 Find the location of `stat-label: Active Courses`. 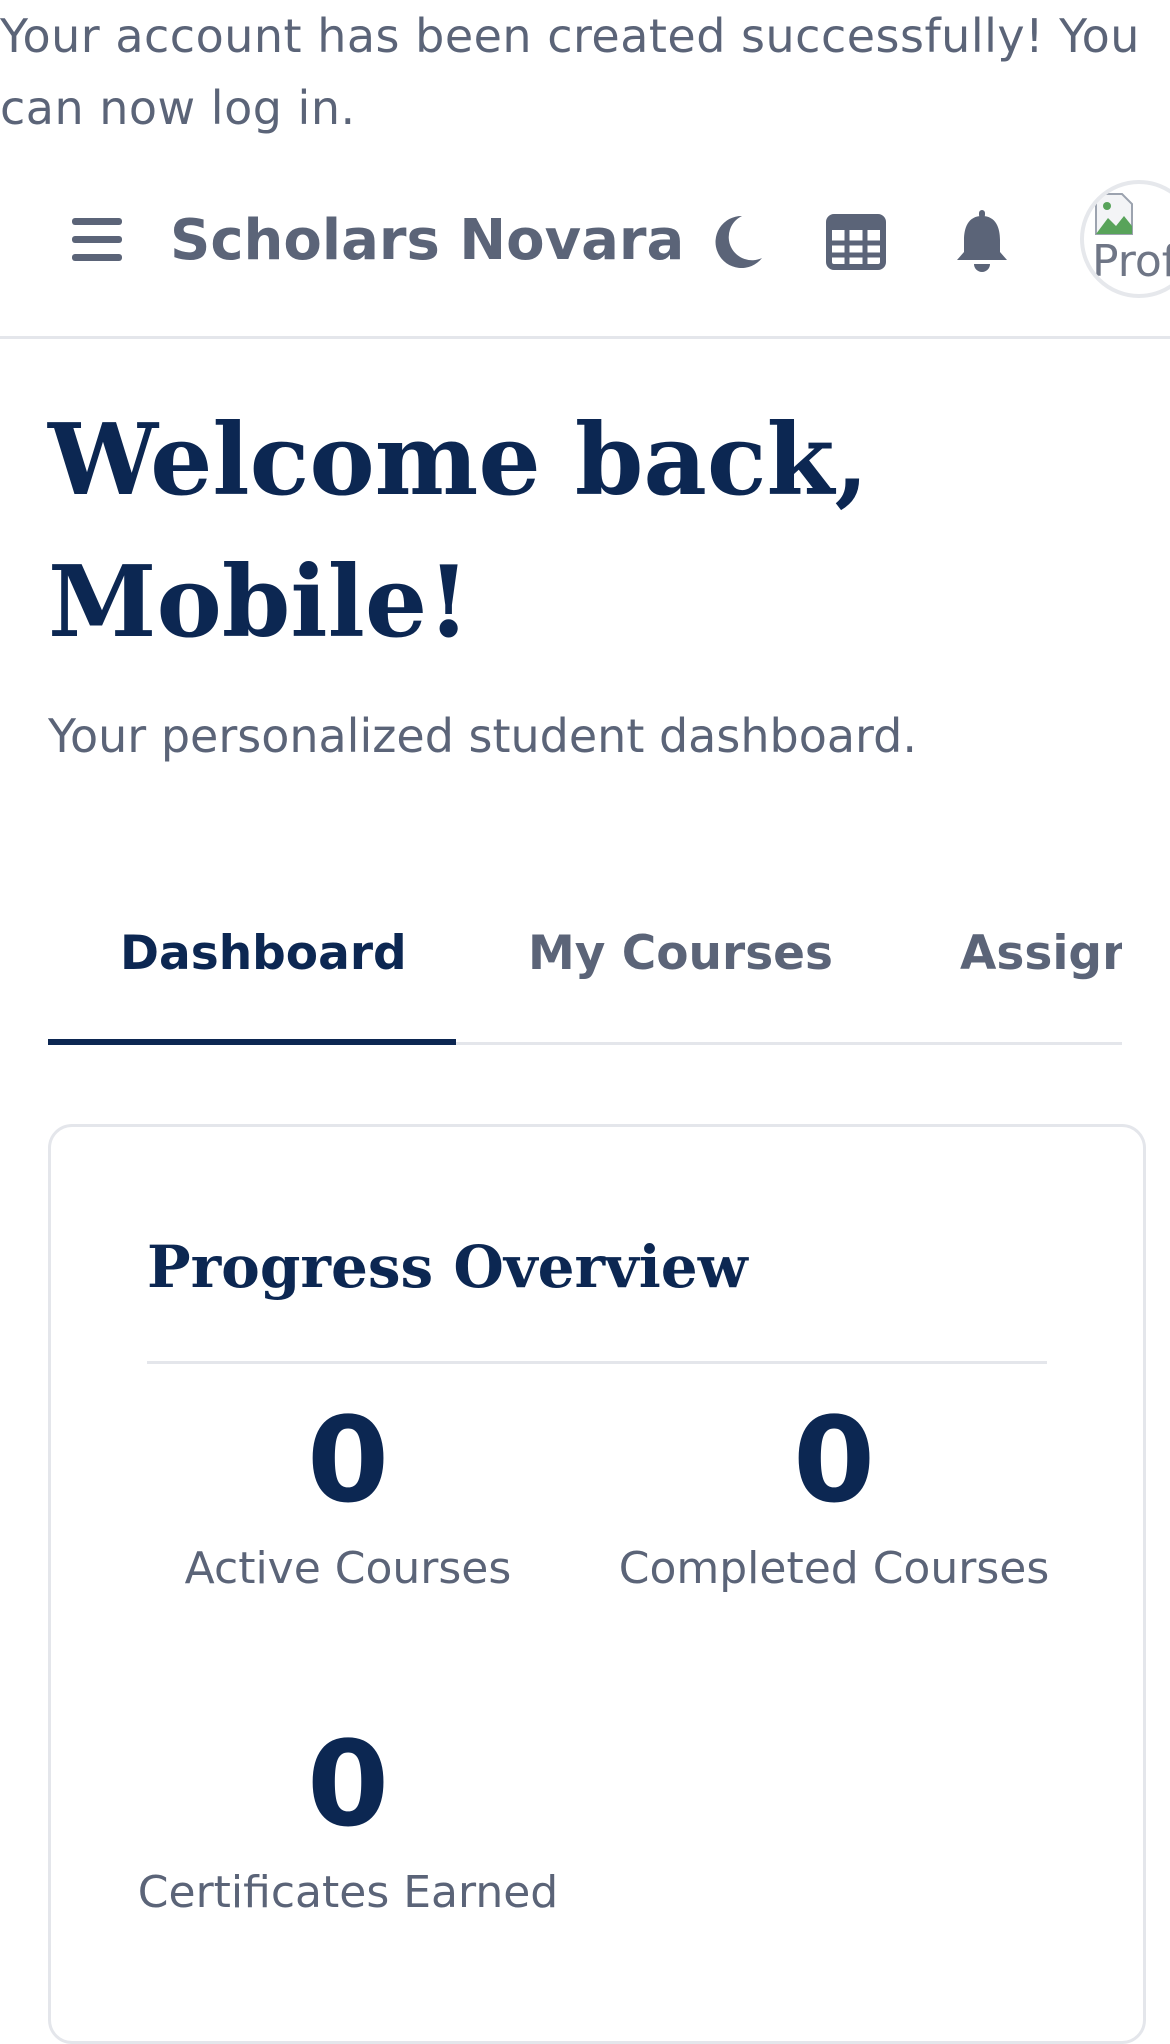

stat-label: Active Courses is located at coordinates (348, 1568).